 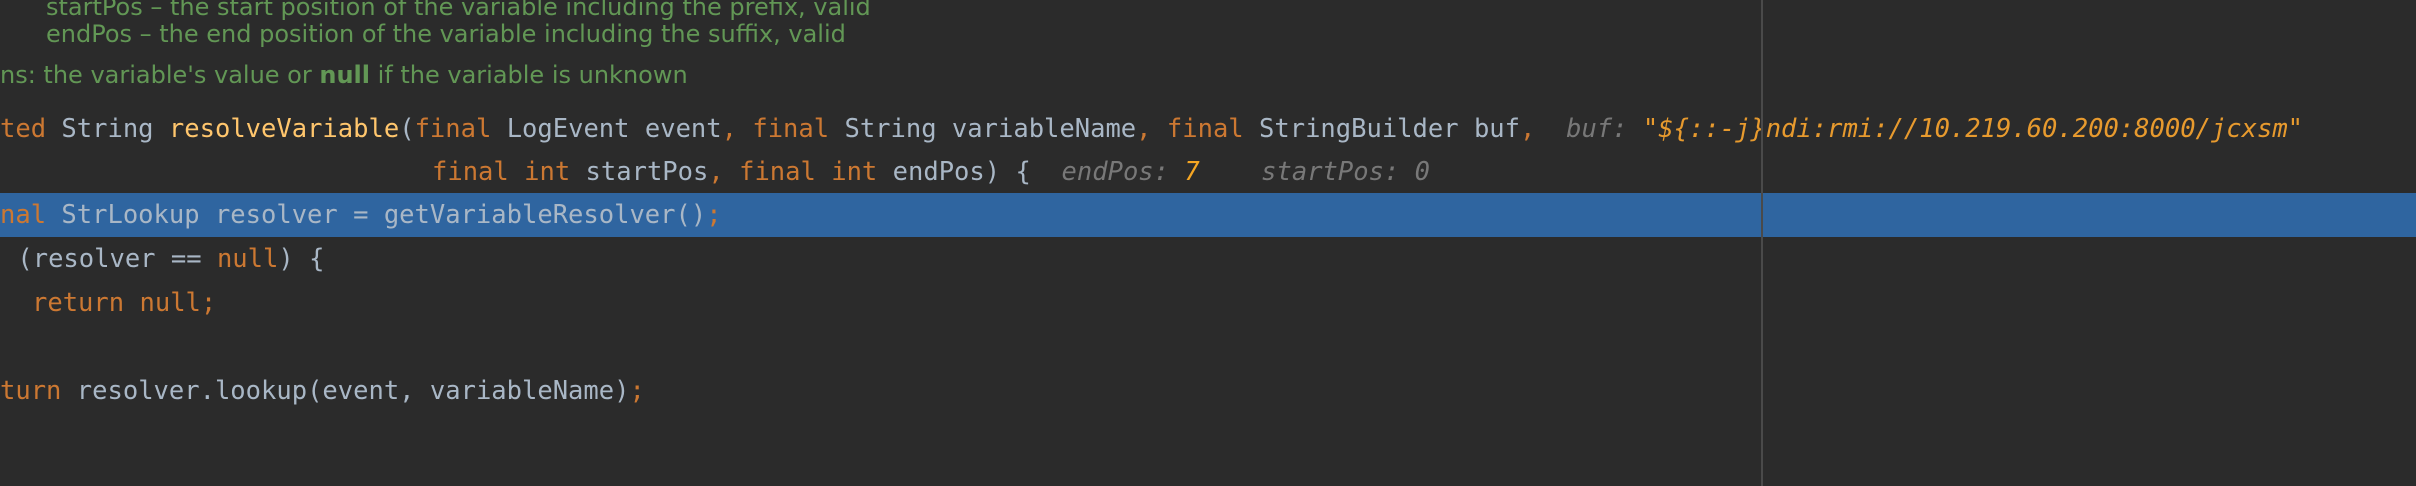 I want to click on param-start-pos: startPos, so click(x=647, y=172).